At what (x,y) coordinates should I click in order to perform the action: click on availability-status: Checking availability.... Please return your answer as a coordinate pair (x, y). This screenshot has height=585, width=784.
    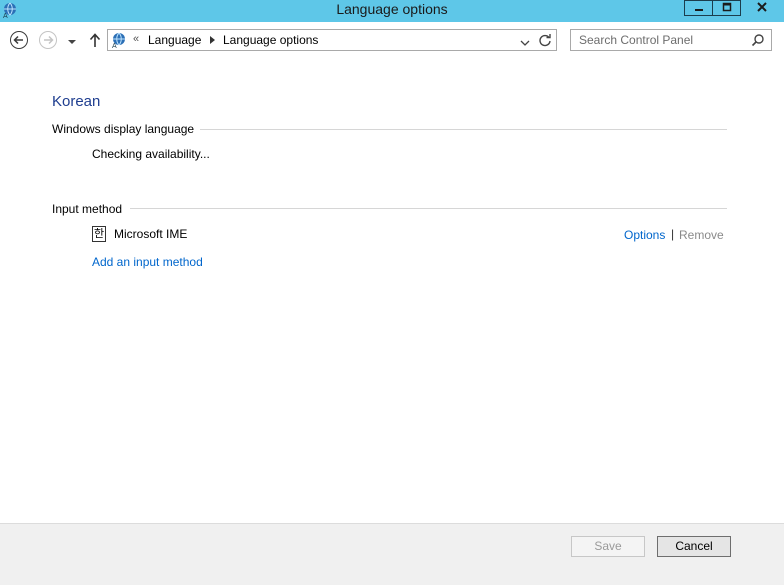
    Looking at the image, I should click on (151, 154).